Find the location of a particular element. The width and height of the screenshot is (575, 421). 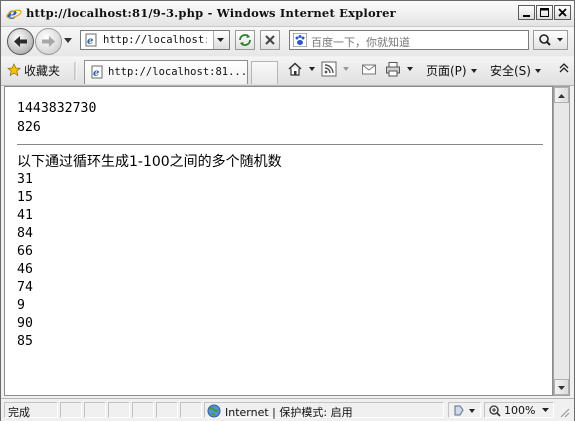

back-arrow-icon is located at coordinates (20, 41).